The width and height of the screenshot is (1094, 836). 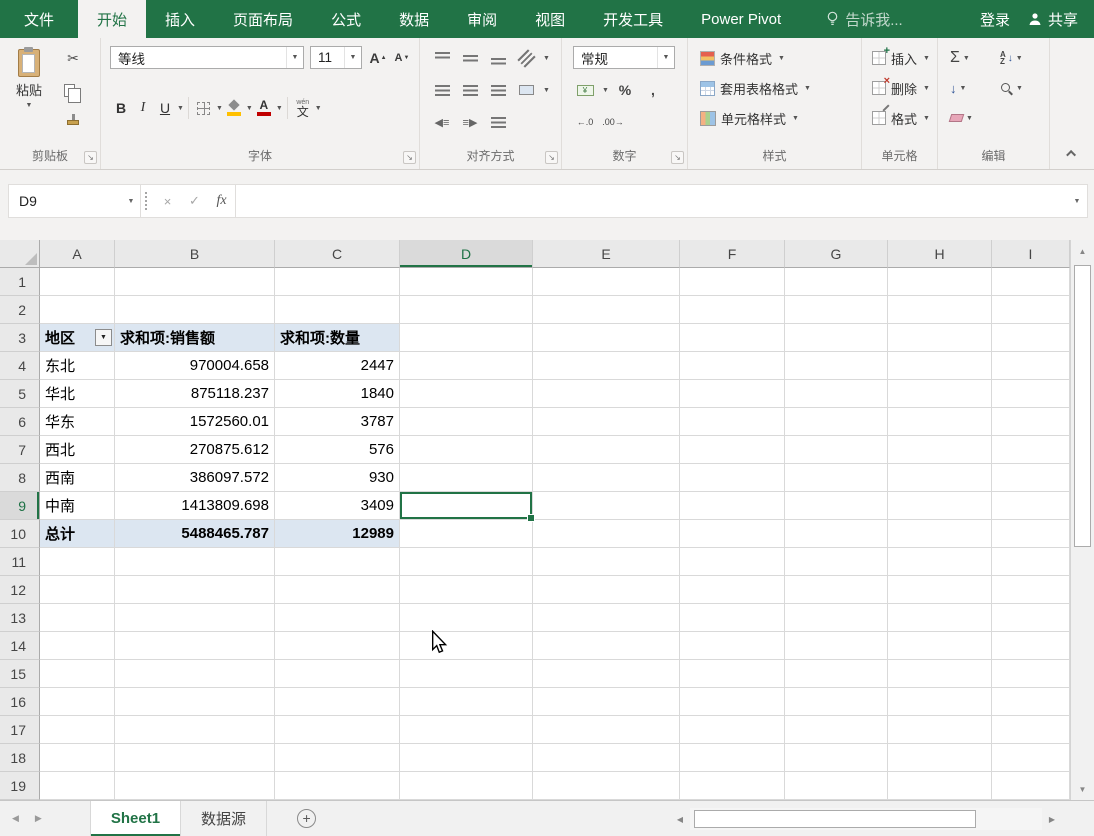 What do you see at coordinates (732, 506) in the screenshot?
I see `cell-F9` at bounding box center [732, 506].